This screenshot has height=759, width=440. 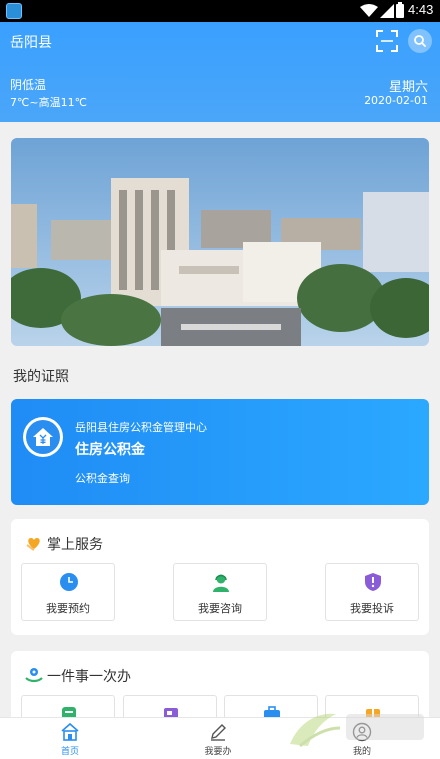 What do you see at coordinates (218, 752) in the screenshot?
I see `nav-apply-label: 我要办` at bounding box center [218, 752].